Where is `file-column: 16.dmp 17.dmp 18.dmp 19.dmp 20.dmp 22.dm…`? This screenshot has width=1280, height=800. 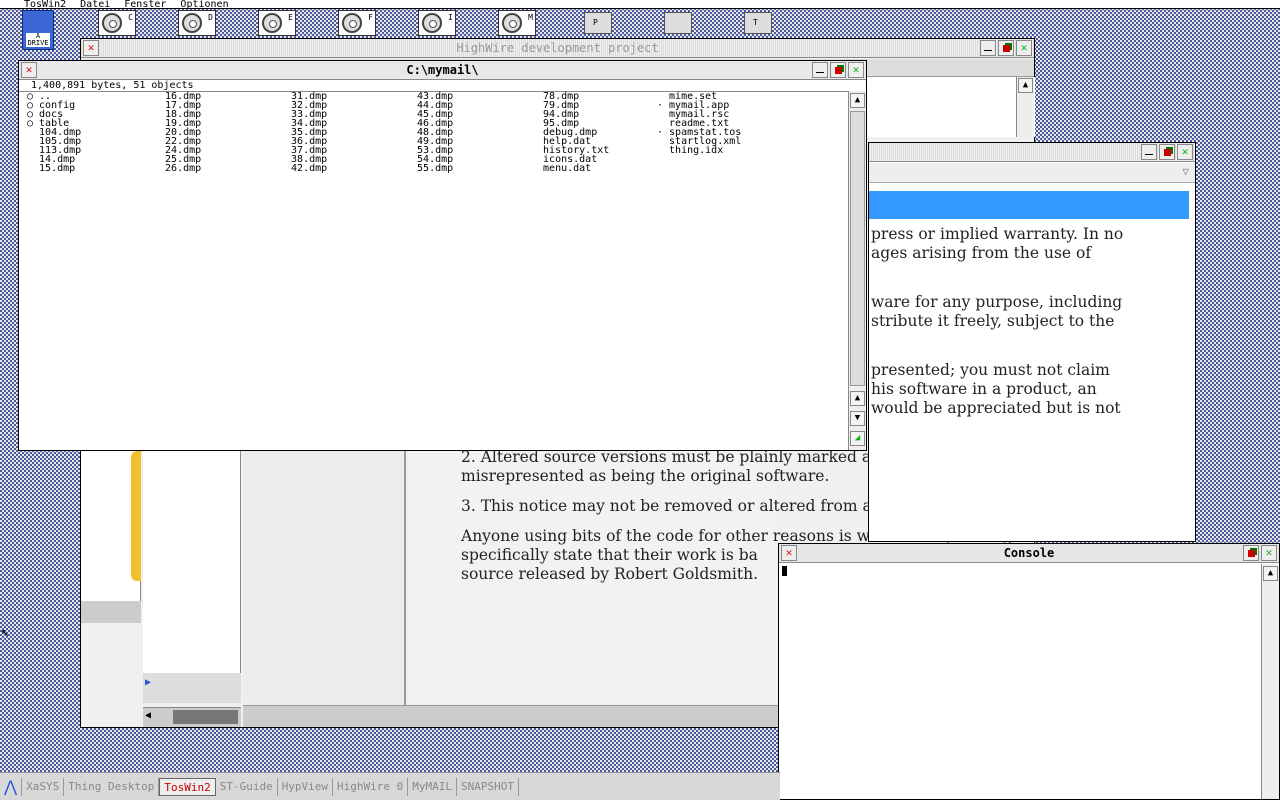
file-column: 16.dmp 17.dmp 18.dmp 19.dmp 20.dmp 22.dm… is located at coordinates (216, 133).